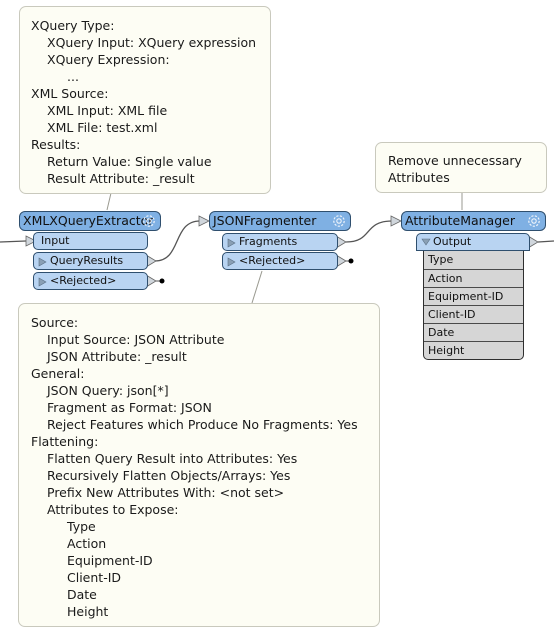 The height and width of the screenshot is (634, 554). I want to click on transformer-name: XMLXQueryExtractor, so click(88, 220).